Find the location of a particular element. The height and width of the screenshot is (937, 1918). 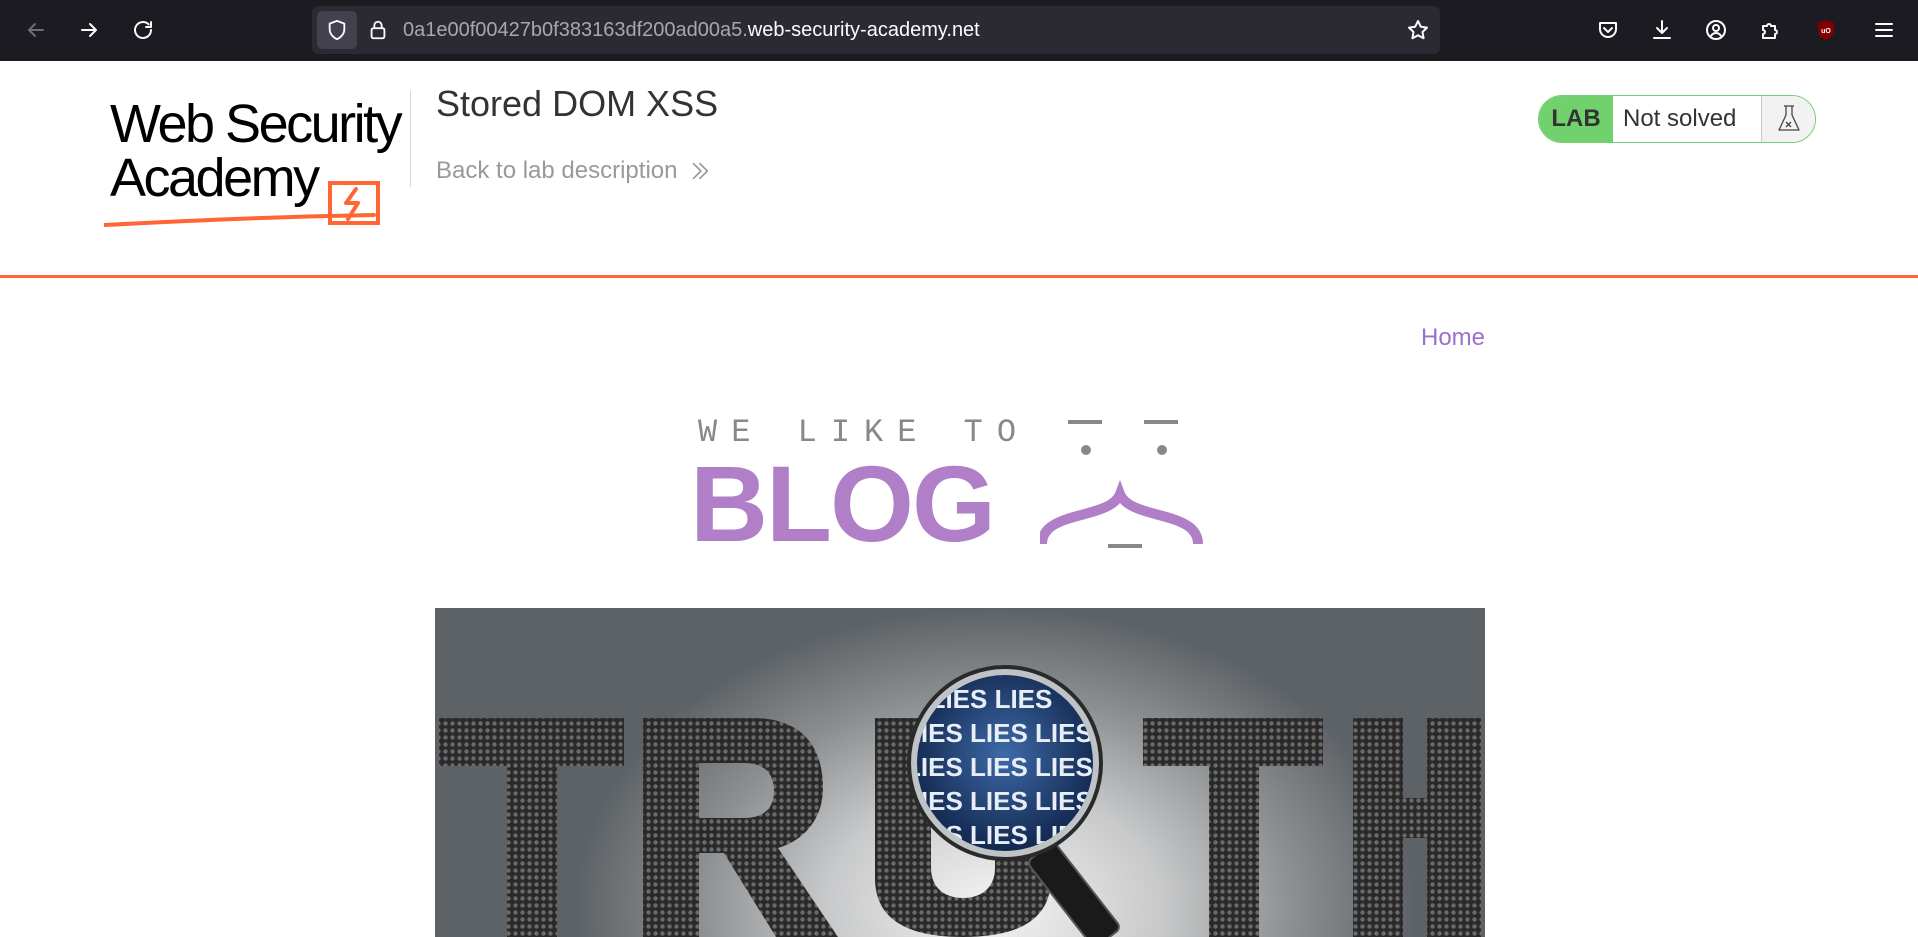

flask-icon is located at coordinates (1788, 118).